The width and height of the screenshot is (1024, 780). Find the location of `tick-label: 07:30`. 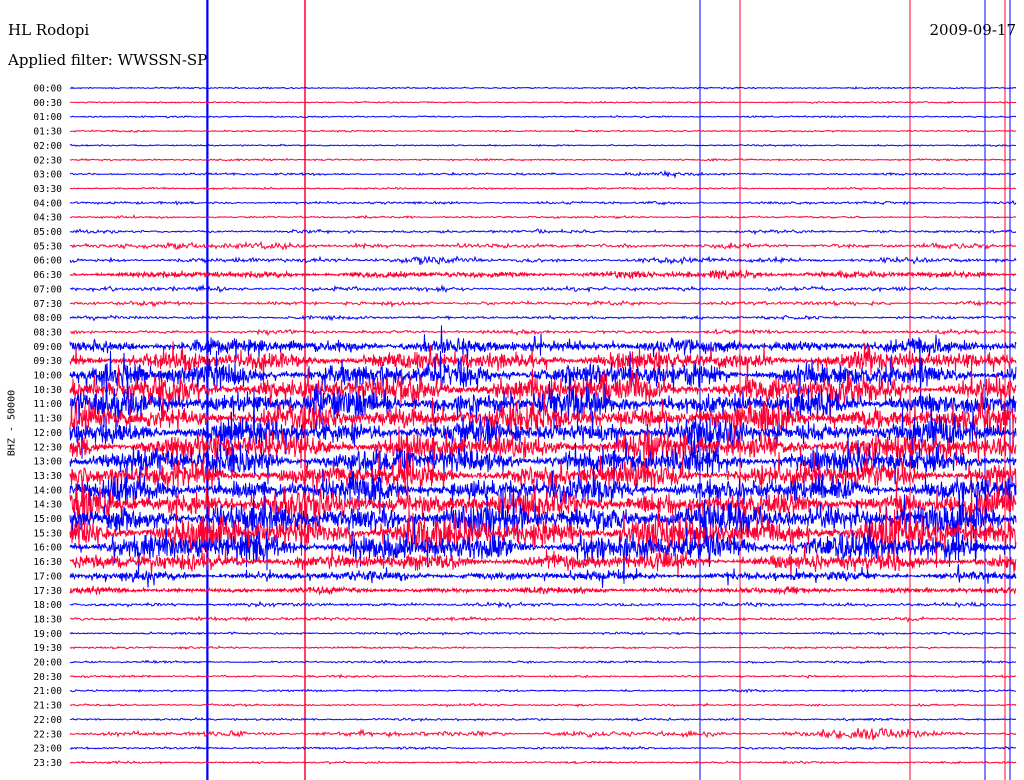

tick-label: 07:30 is located at coordinates (47, 304).